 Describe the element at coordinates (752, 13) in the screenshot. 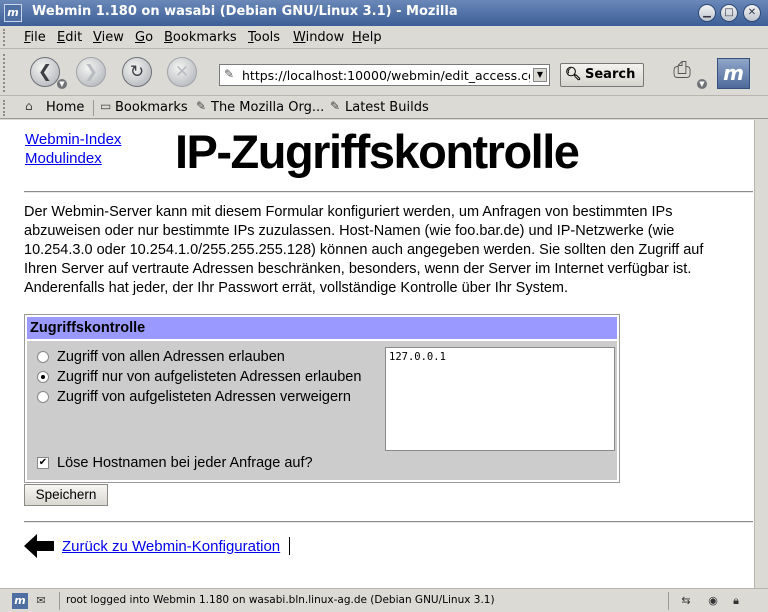

I see `close-icon: ✕` at that location.